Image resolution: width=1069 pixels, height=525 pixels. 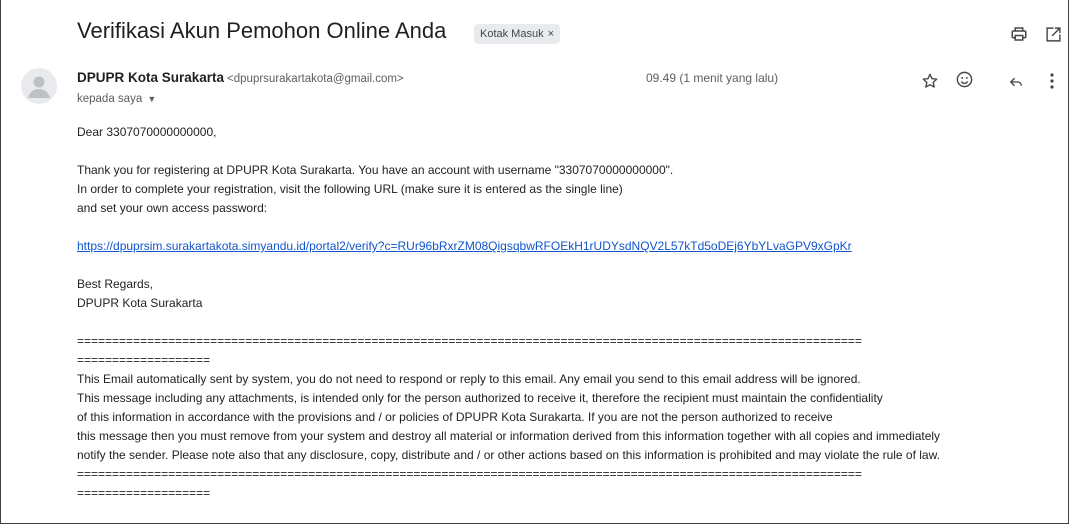 I want to click on body-line: and set your own access password:, so click(x=172, y=208).